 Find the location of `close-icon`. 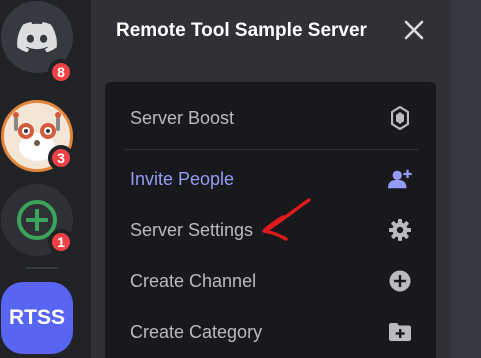

close-icon is located at coordinates (414, 30).